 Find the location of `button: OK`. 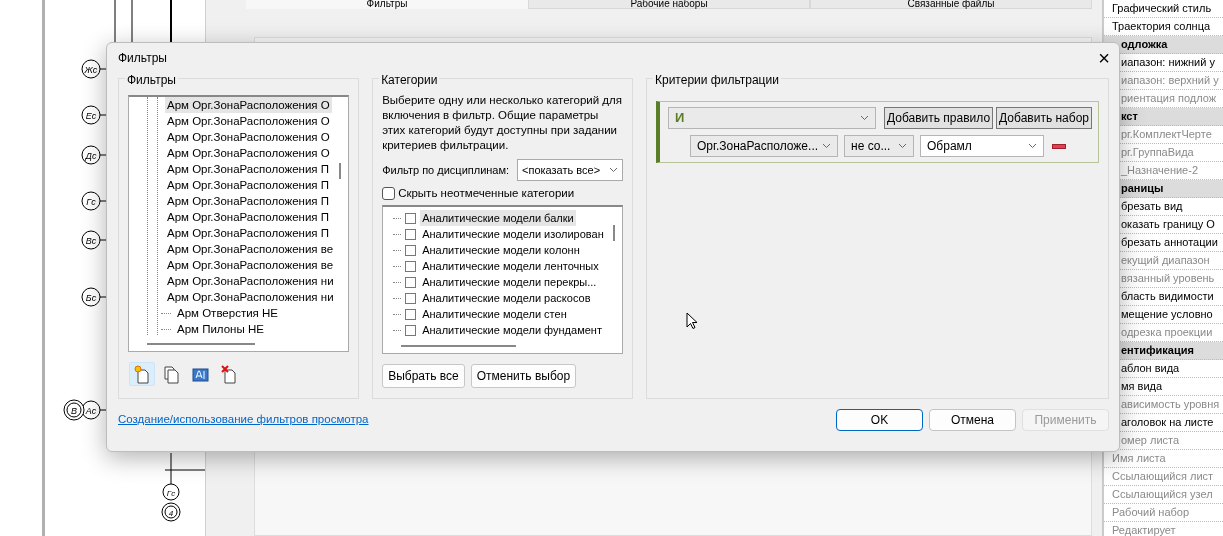

button: OK is located at coordinates (879, 420).